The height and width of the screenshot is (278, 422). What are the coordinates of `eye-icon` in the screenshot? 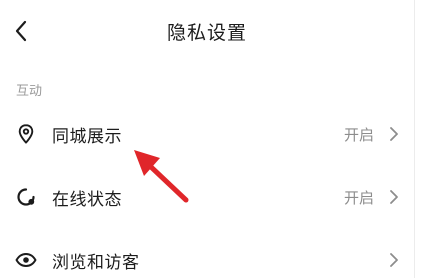 It's located at (26, 260).